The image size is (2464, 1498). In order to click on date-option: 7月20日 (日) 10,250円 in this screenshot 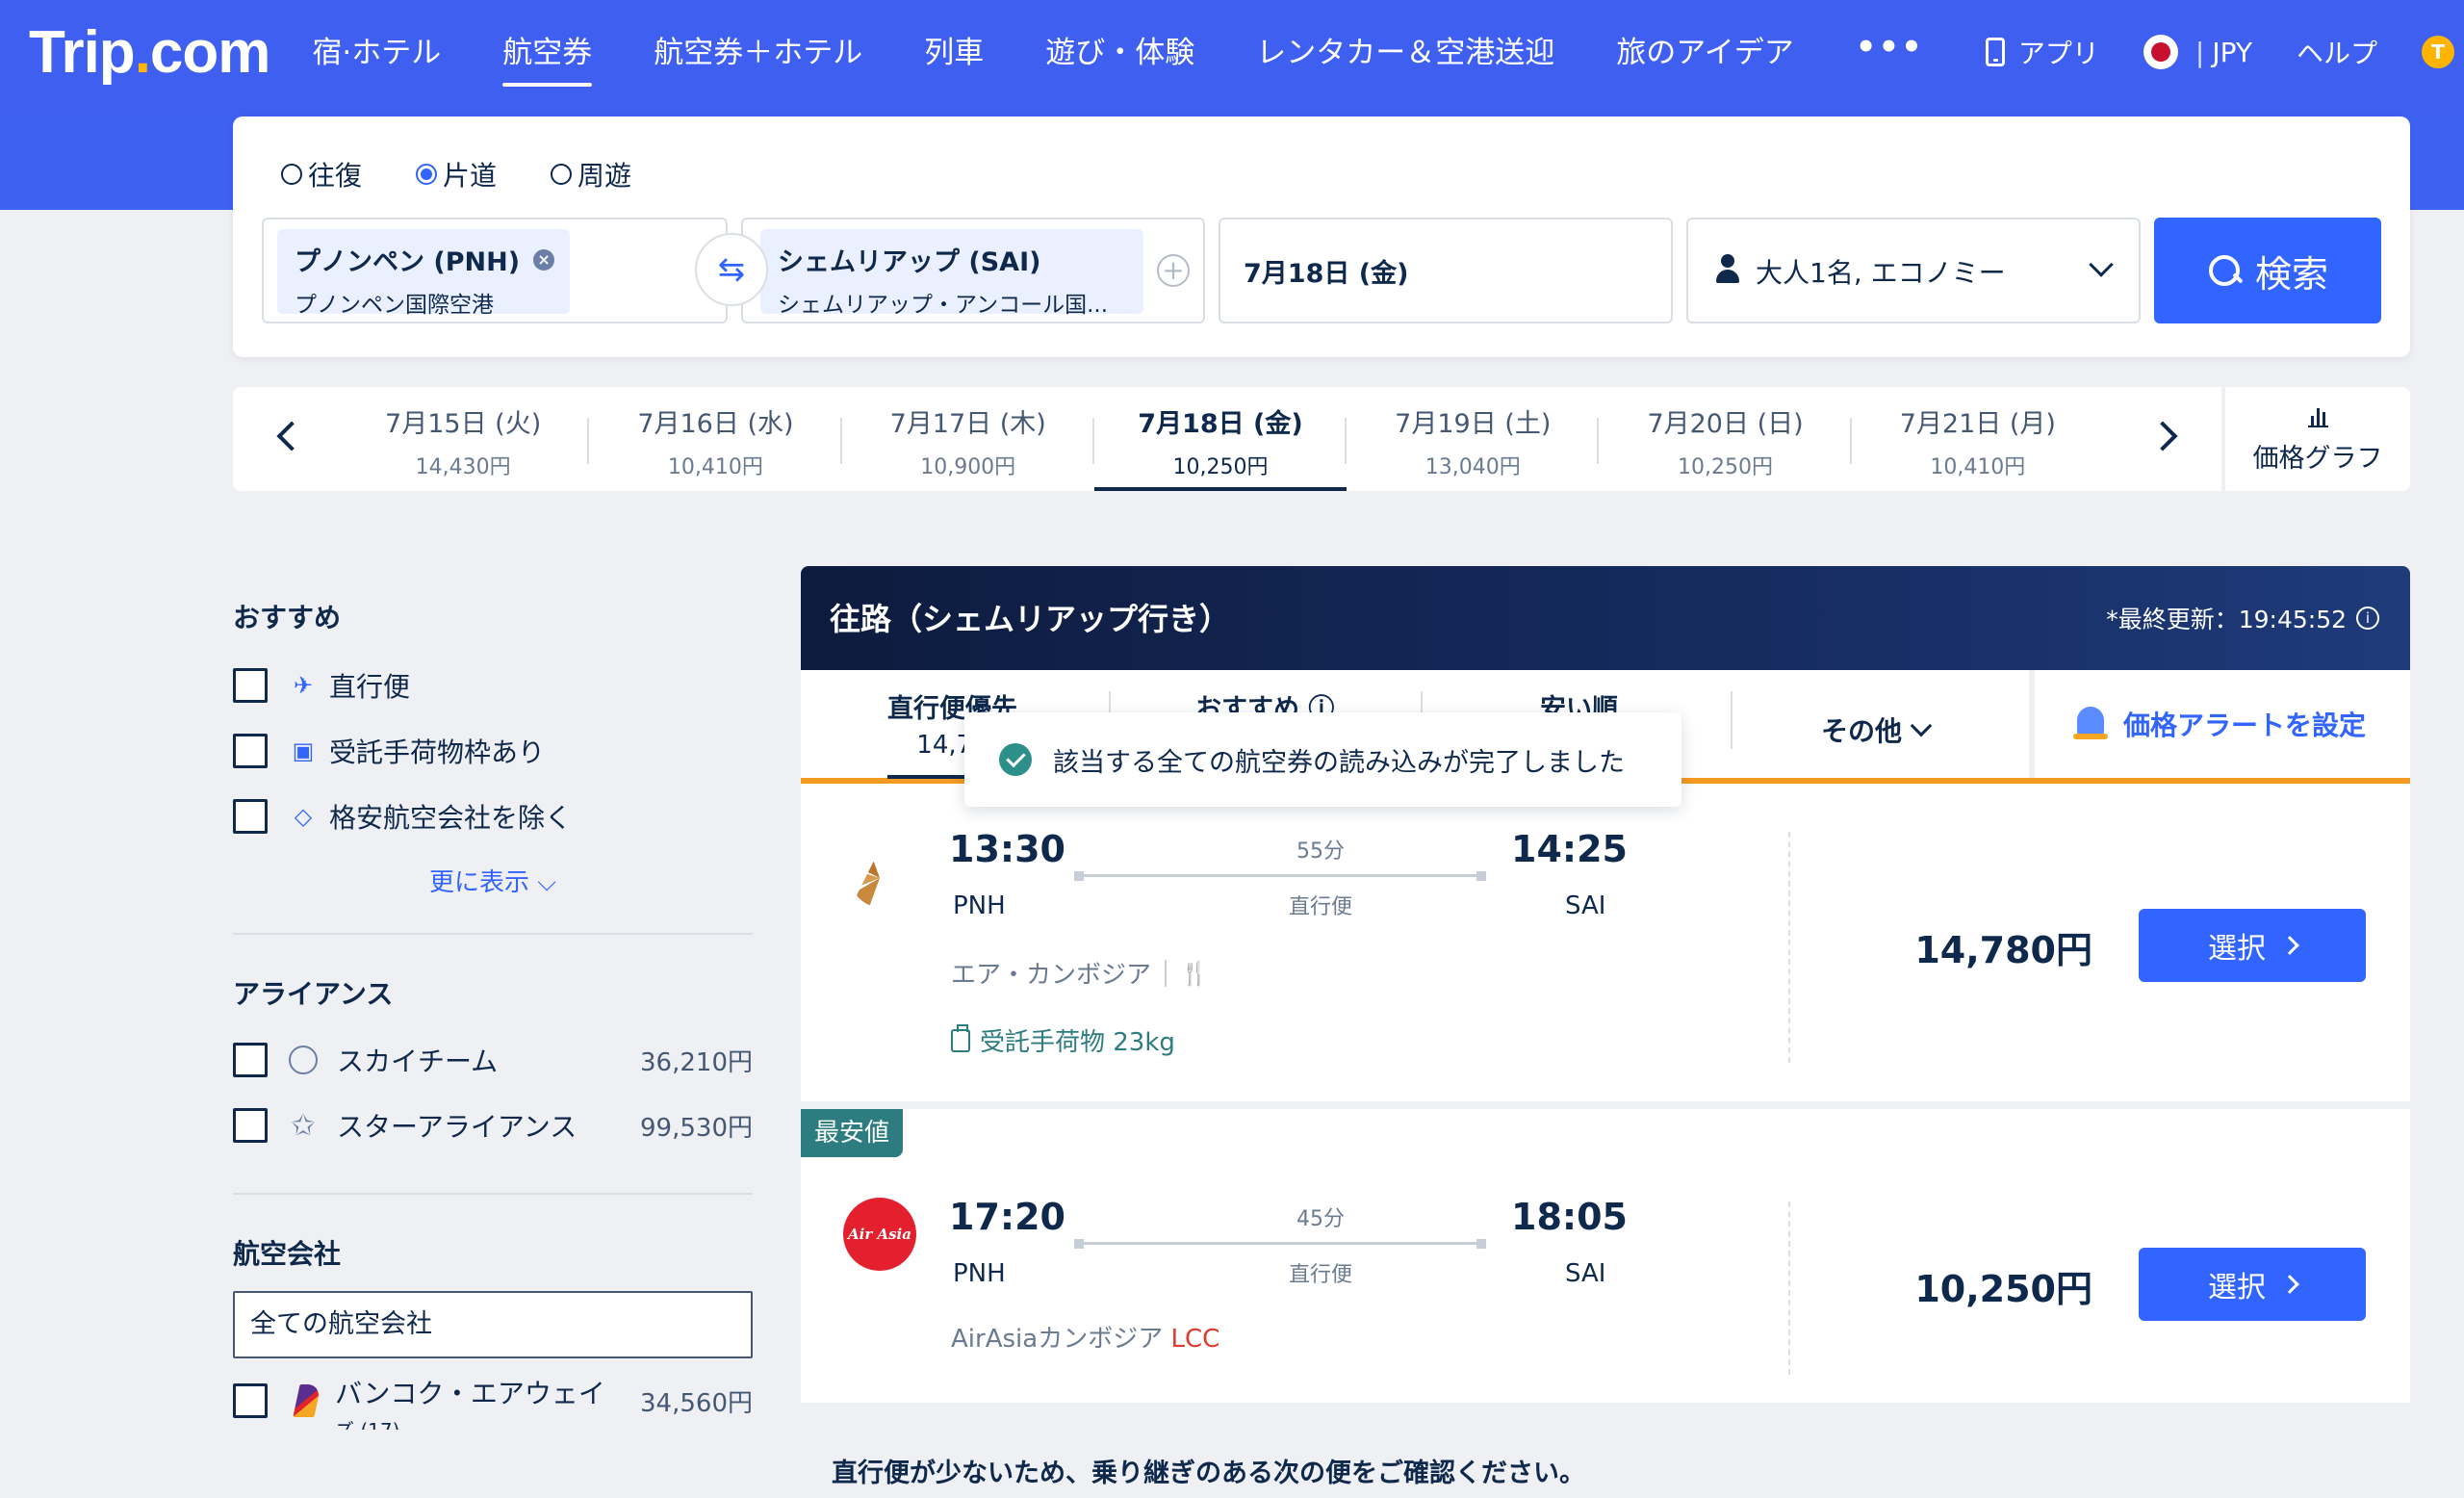, I will do `click(1725, 439)`.